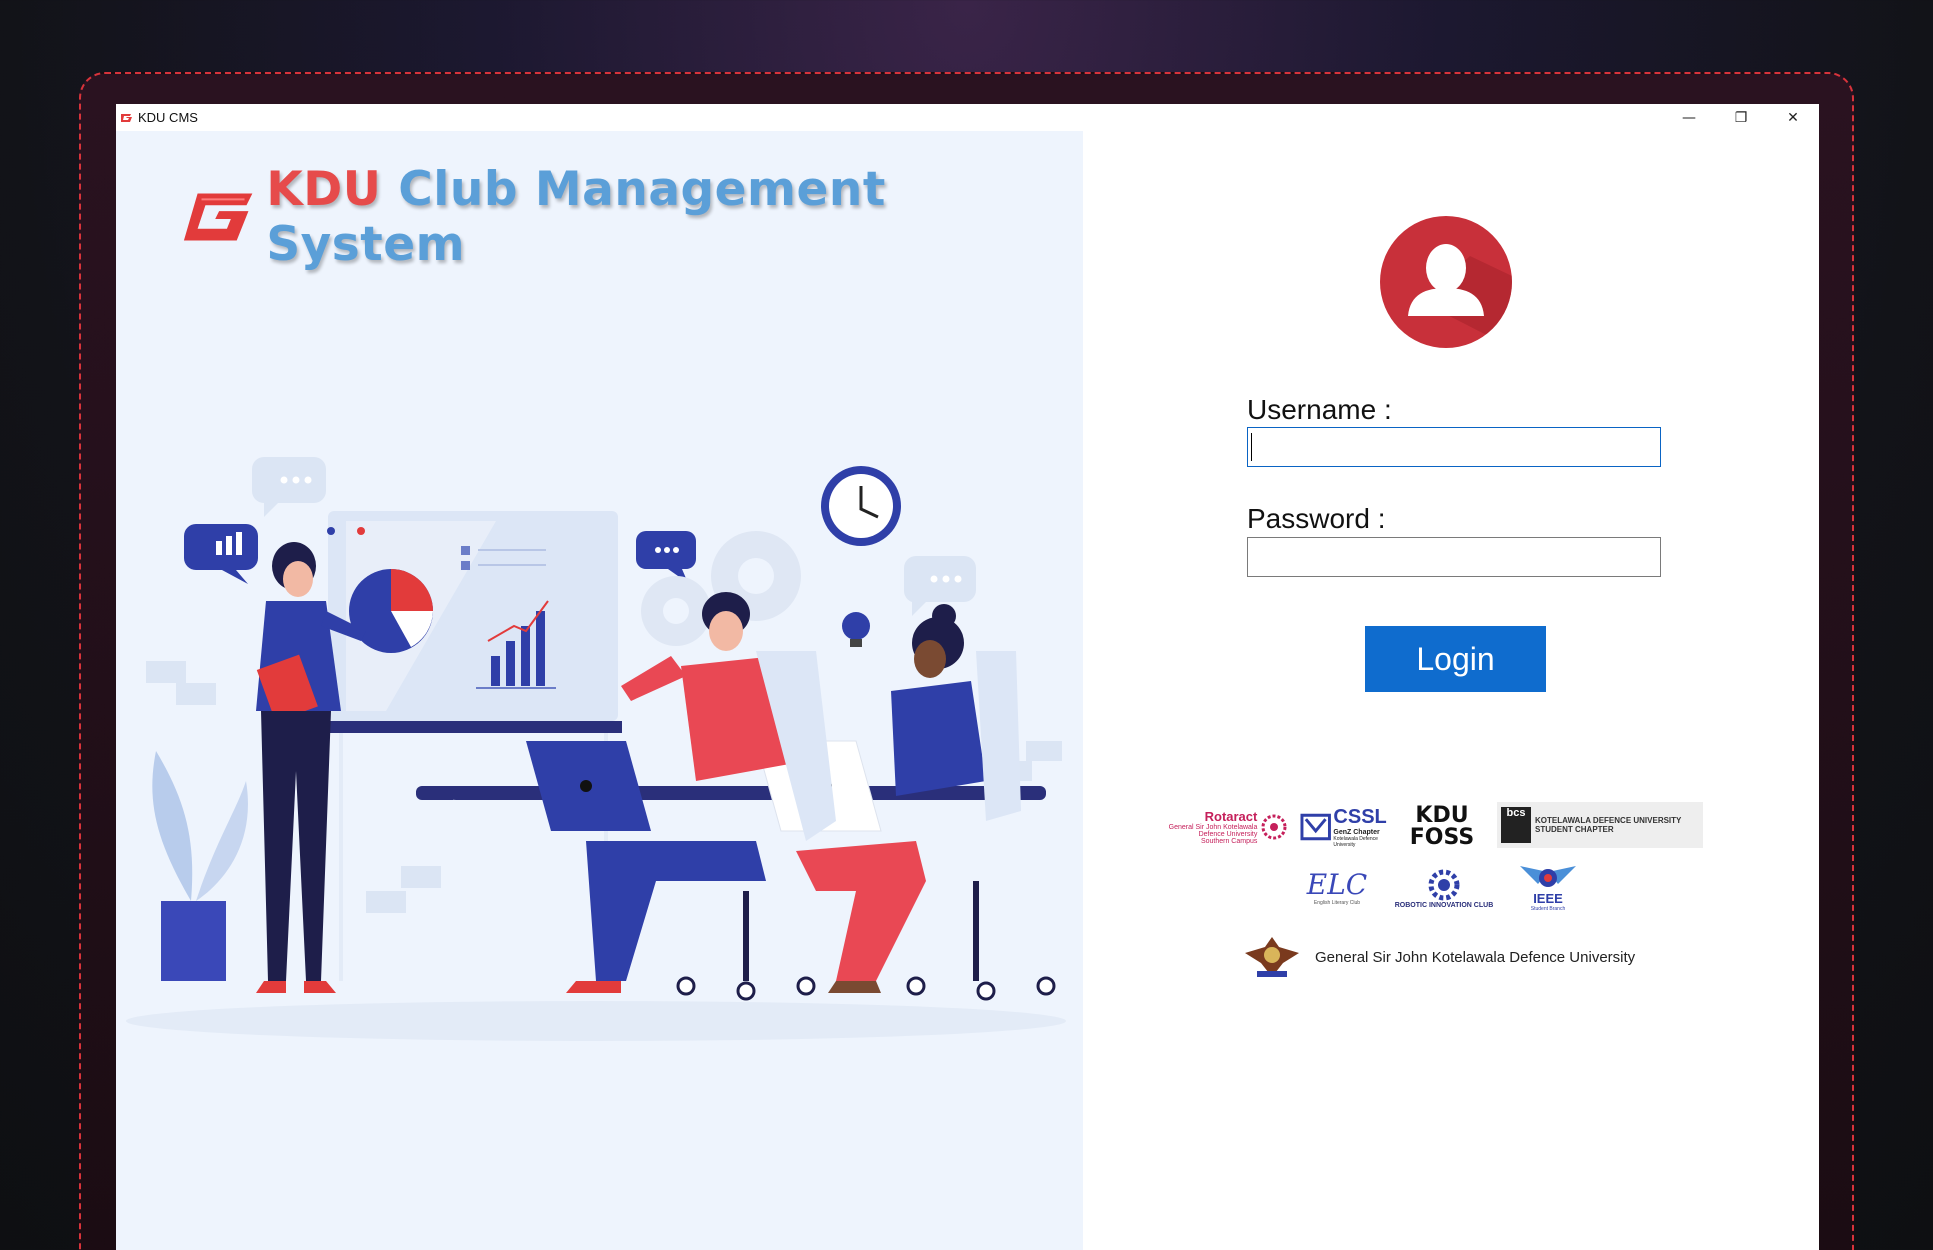 The image size is (1933, 1250). I want to click on elc-sub: English Literary Club, so click(1337, 903).